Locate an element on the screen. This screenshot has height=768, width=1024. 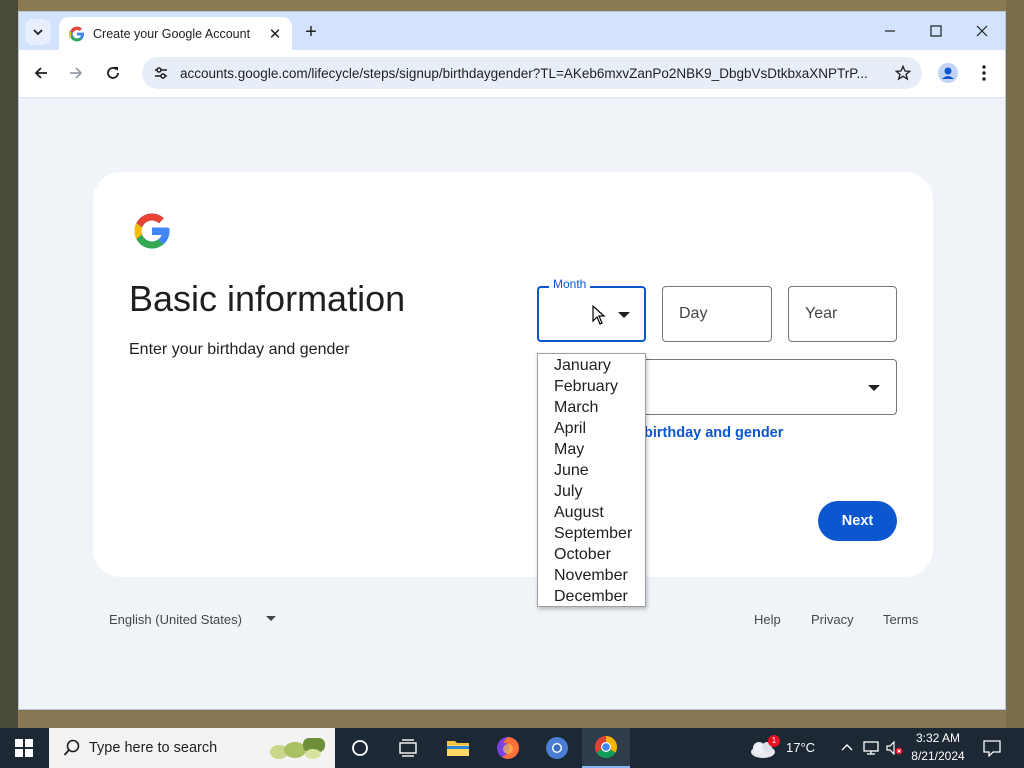
tab-search-button is located at coordinates (38, 32).